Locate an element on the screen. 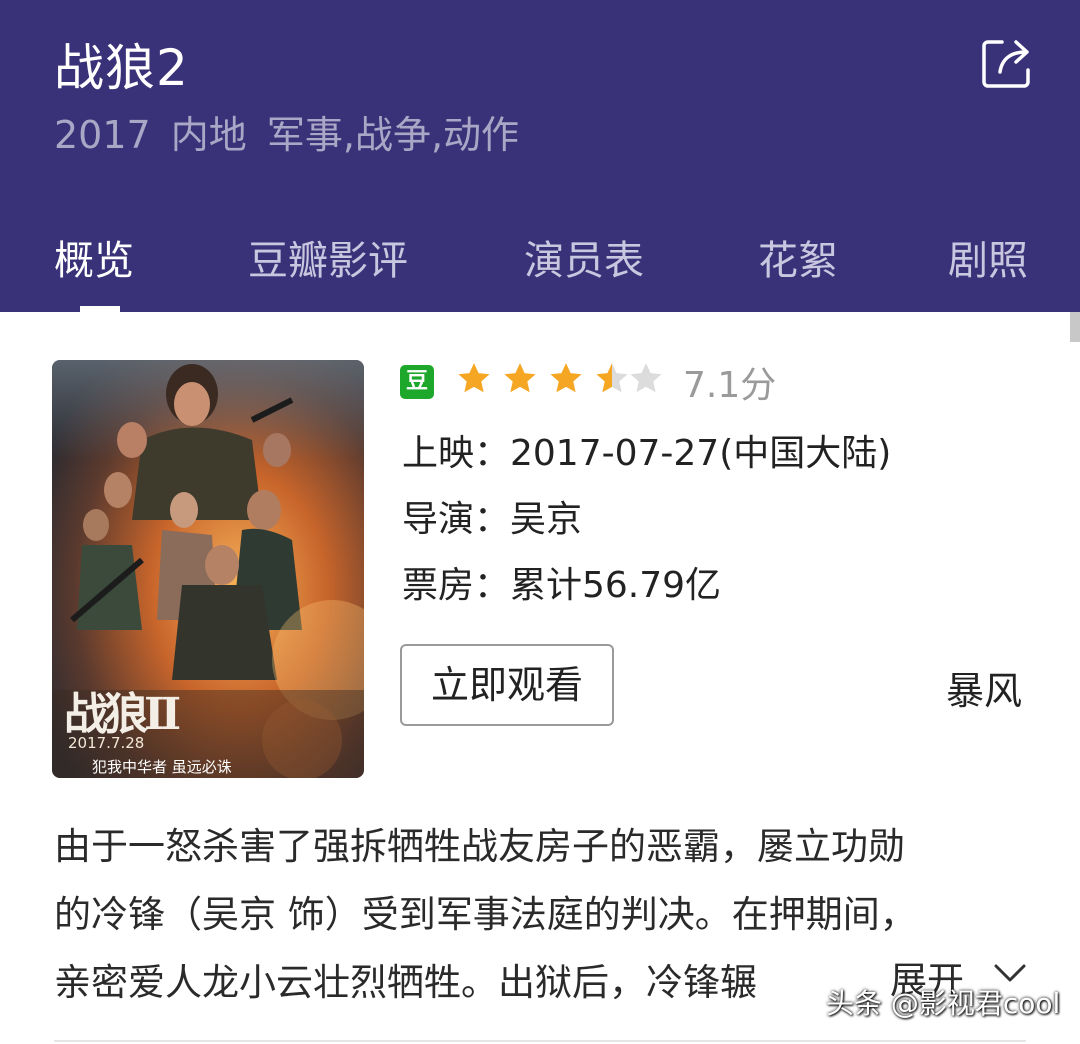  movie-title: 战狼2 is located at coordinates (121, 68).